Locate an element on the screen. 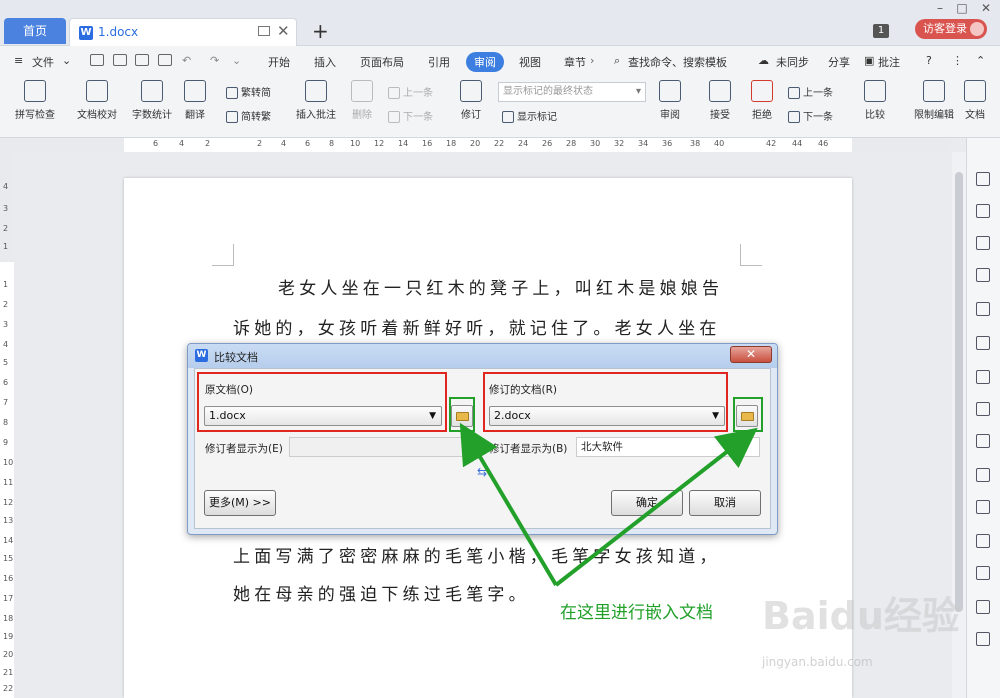  watermark-brand: Baidu经验 is located at coordinates (861, 616).